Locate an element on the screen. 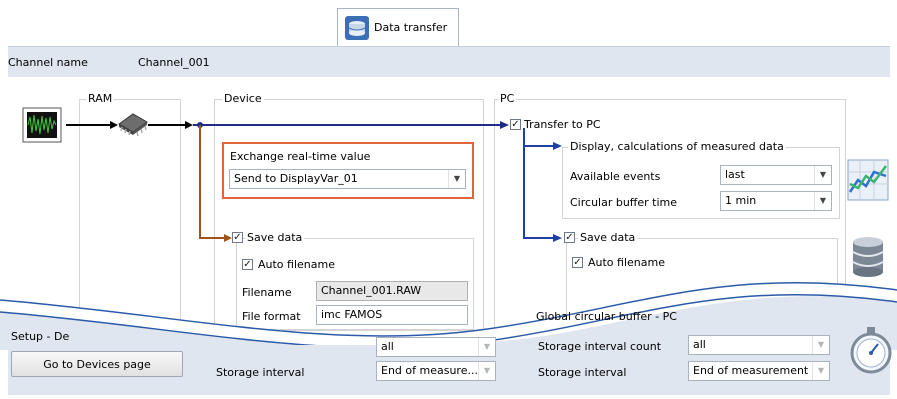  device-storage-interval-dropdown: End of measure... ▼ is located at coordinates (436, 371).